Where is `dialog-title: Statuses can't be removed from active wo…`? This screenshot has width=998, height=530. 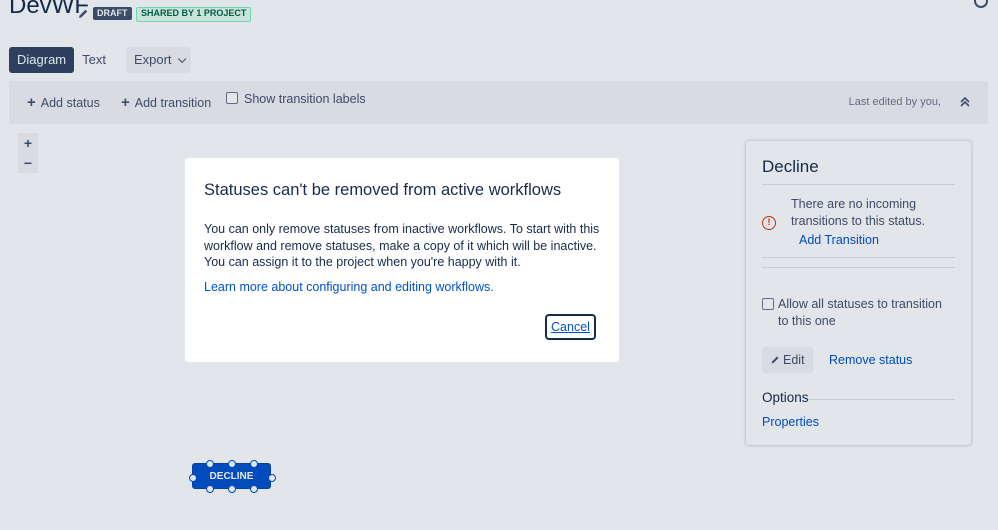 dialog-title: Statuses can't be removed from active wo… is located at coordinates (383, 190).